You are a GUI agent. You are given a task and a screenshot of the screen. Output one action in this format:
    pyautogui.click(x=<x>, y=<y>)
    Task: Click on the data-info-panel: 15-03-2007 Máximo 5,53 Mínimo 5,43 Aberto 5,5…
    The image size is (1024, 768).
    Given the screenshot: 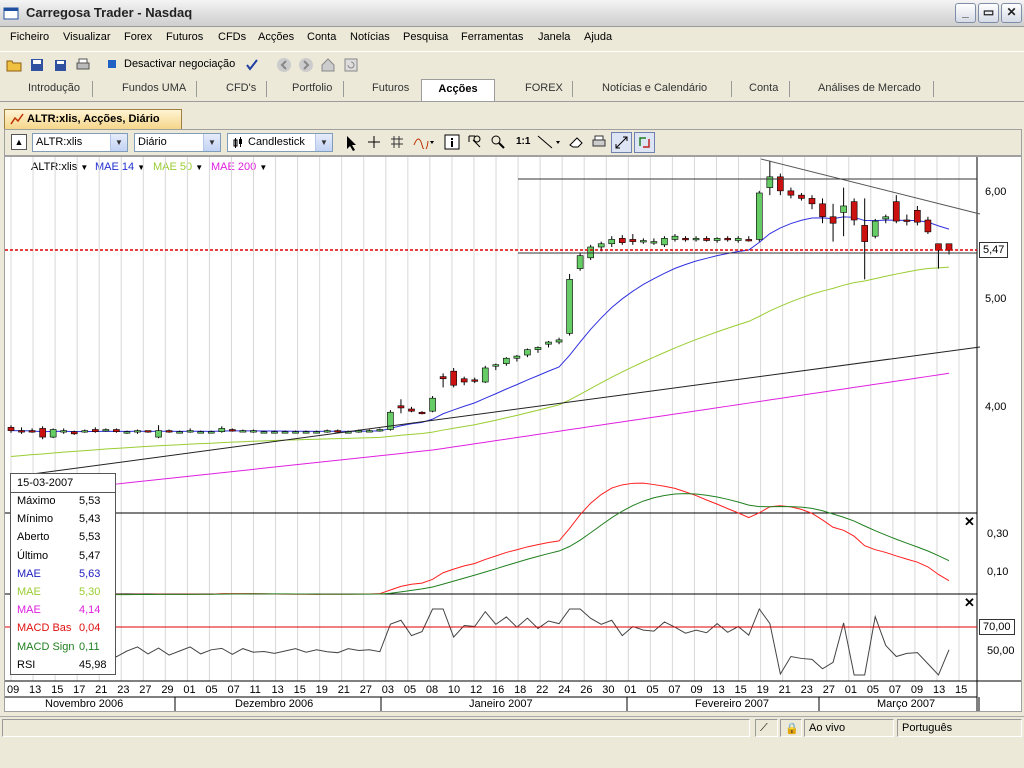 What is the action you would take?
    pyautogui.click(x=63, y=574)
    